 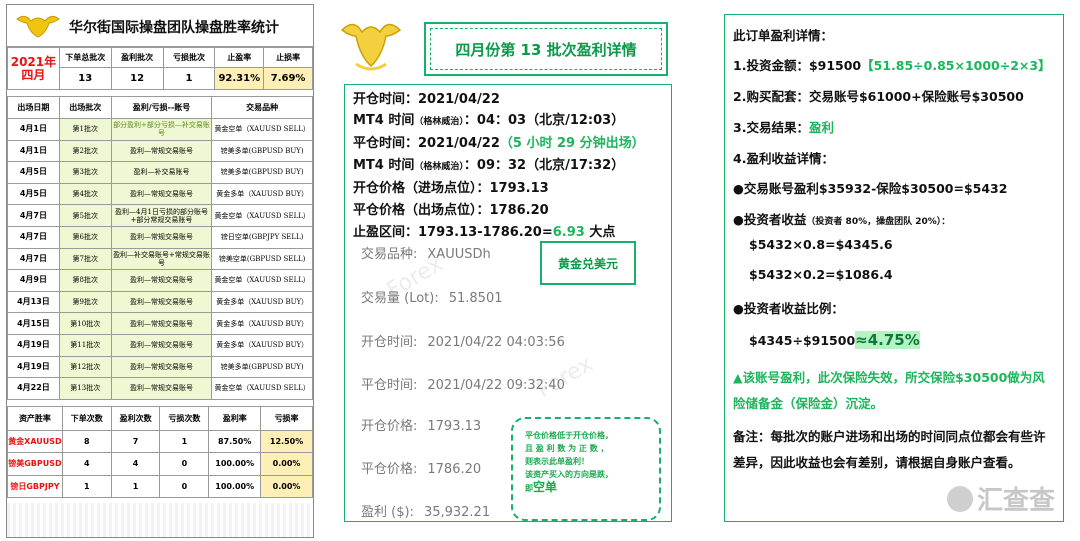 What do you see at coordinates (421, 426) in the screenshot?
I see `open-price-row: 开仓价格: 1793.13` at bounding box center [421, 426].